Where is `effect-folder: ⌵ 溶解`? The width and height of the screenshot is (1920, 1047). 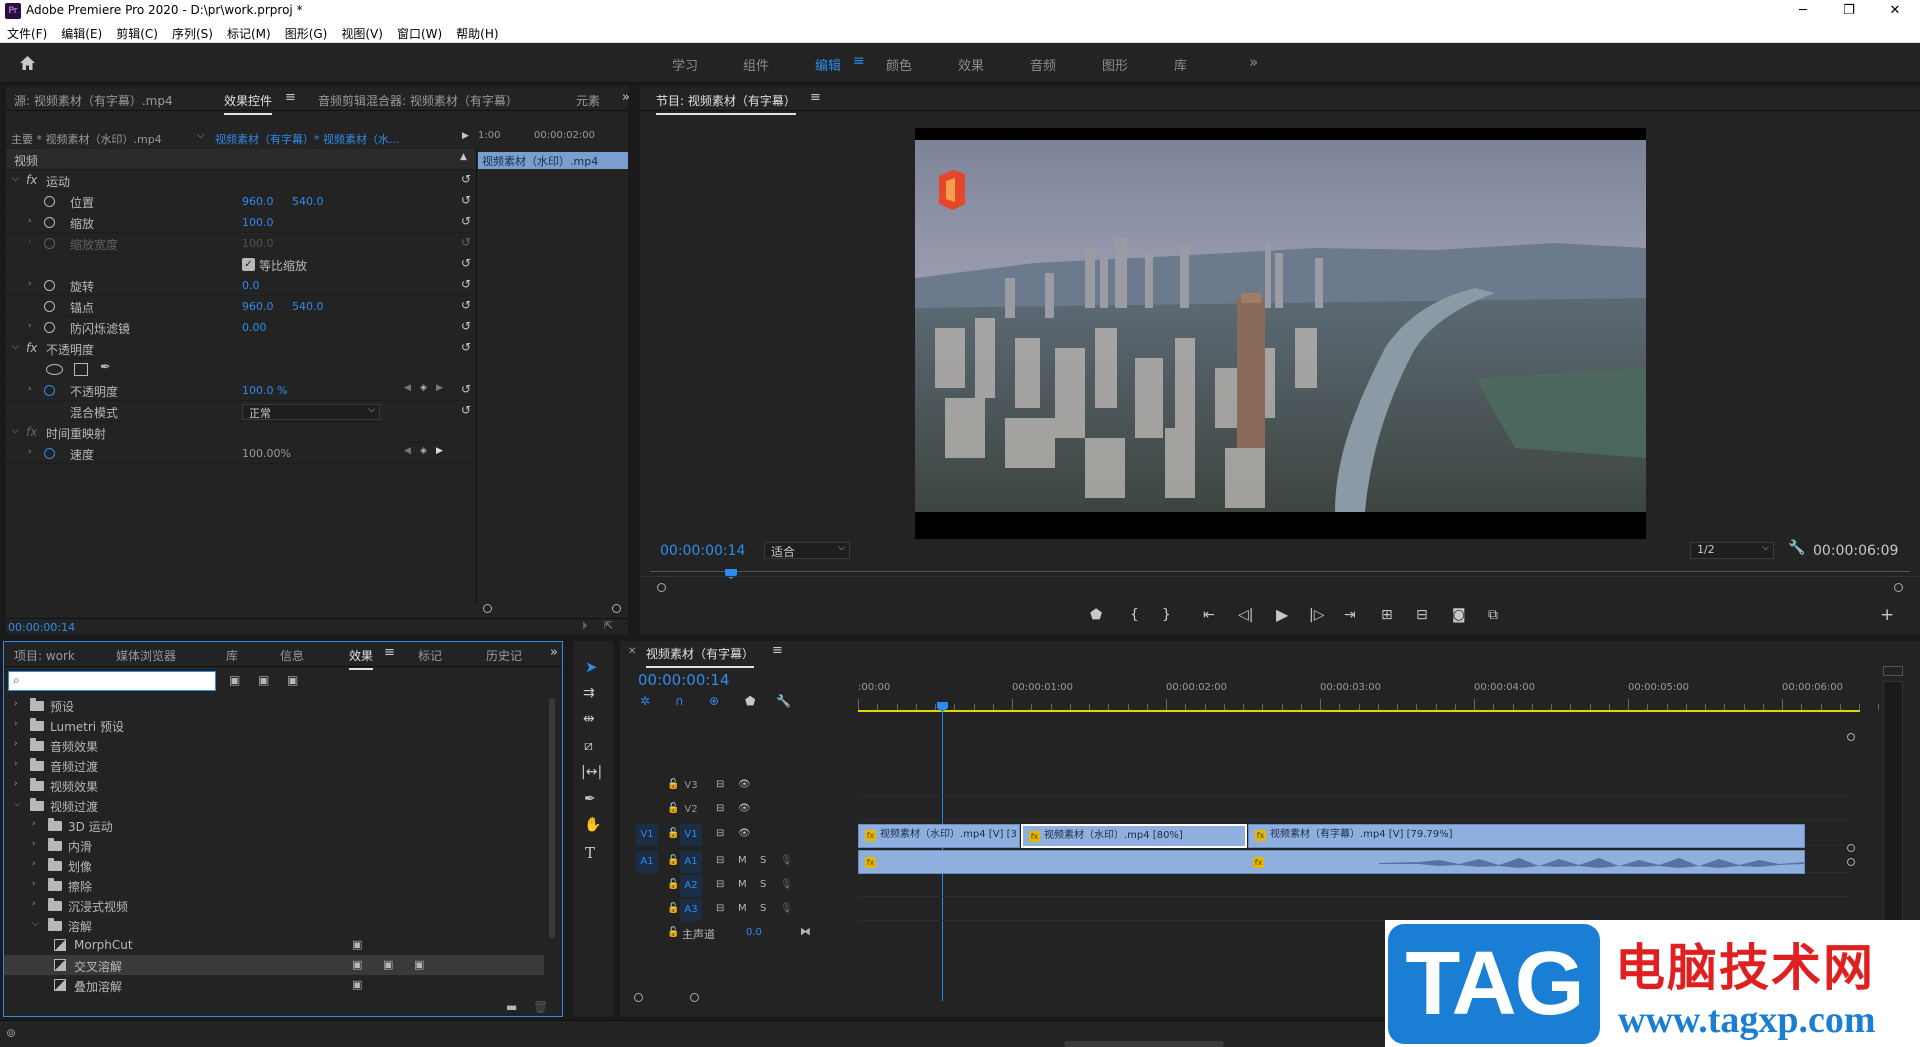 effect-folder: ⌵ 溶解 is located at coordinates (274, 925).